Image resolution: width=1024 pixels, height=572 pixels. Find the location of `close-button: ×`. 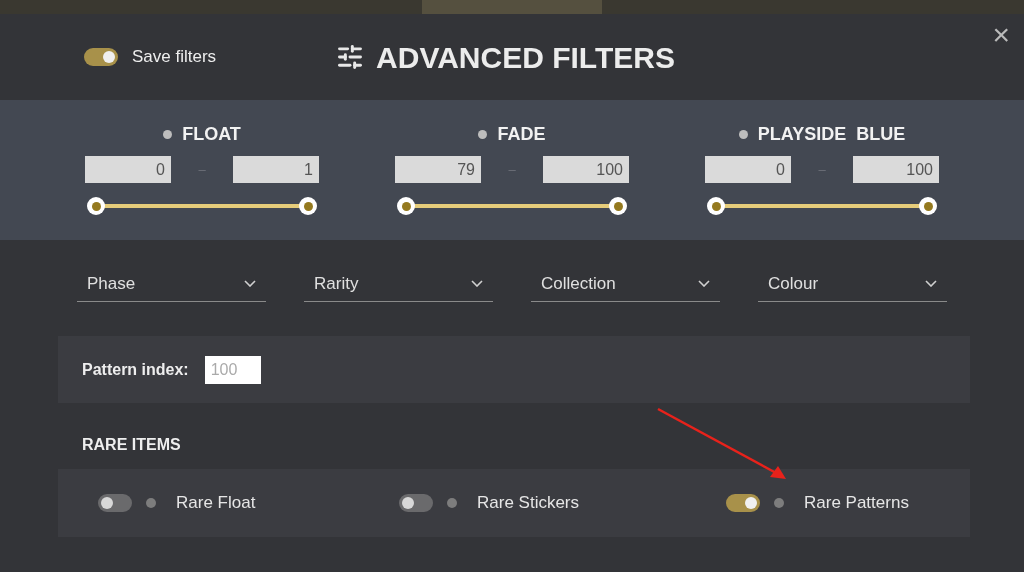

close-button: × is located at coordinates (1001, 35).